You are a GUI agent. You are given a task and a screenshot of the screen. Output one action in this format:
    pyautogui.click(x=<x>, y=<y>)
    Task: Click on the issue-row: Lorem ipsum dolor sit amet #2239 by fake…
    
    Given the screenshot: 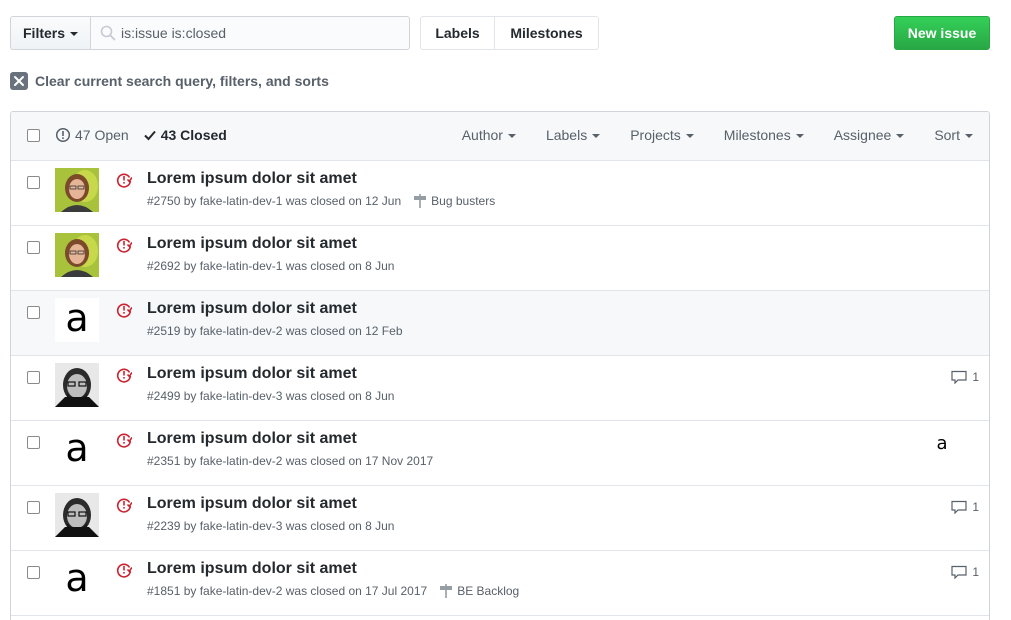 What is the action you would take?
    pyautogui.click(x=500, y=518)
    